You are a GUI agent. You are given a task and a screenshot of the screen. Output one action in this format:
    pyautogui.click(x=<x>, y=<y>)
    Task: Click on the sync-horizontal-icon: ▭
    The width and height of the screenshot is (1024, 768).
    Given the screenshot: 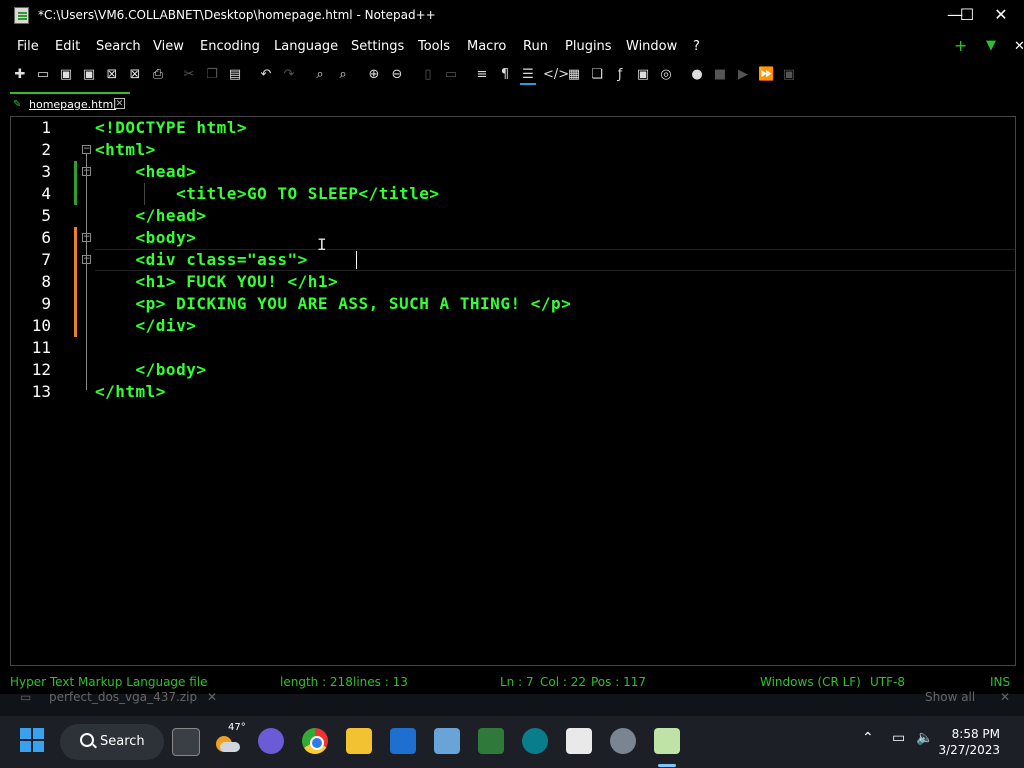 What is the action you would take?
    pyautogui.click(x=451, y=75)
    